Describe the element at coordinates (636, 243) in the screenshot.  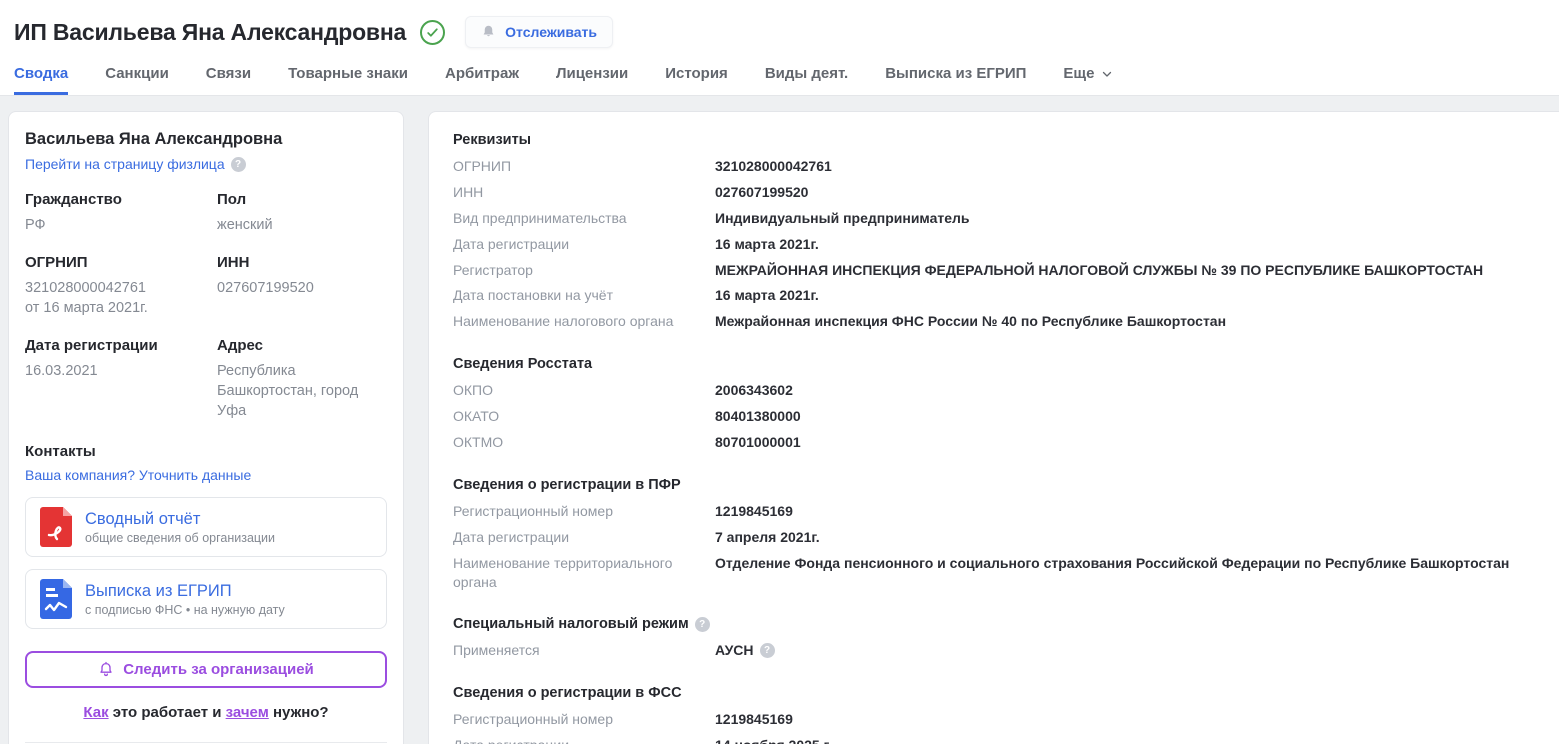
I see `detail-row: Дата регистрации 16 марта 2021г.` at that location.